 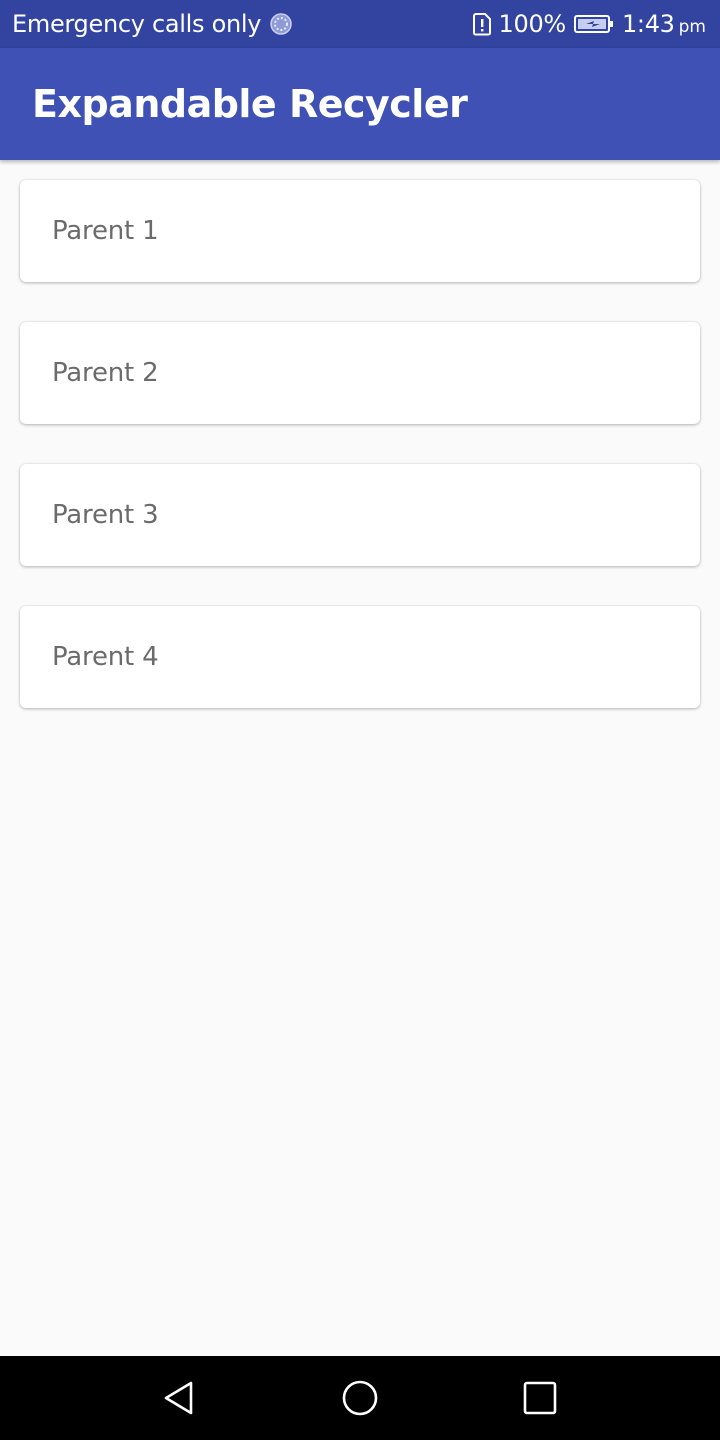 What do you see at coordinates (360, 24) in the screenshot?
I see `status-bar: Emergency calls only 100% 1:43 pm` at bounding box center [360, 24].